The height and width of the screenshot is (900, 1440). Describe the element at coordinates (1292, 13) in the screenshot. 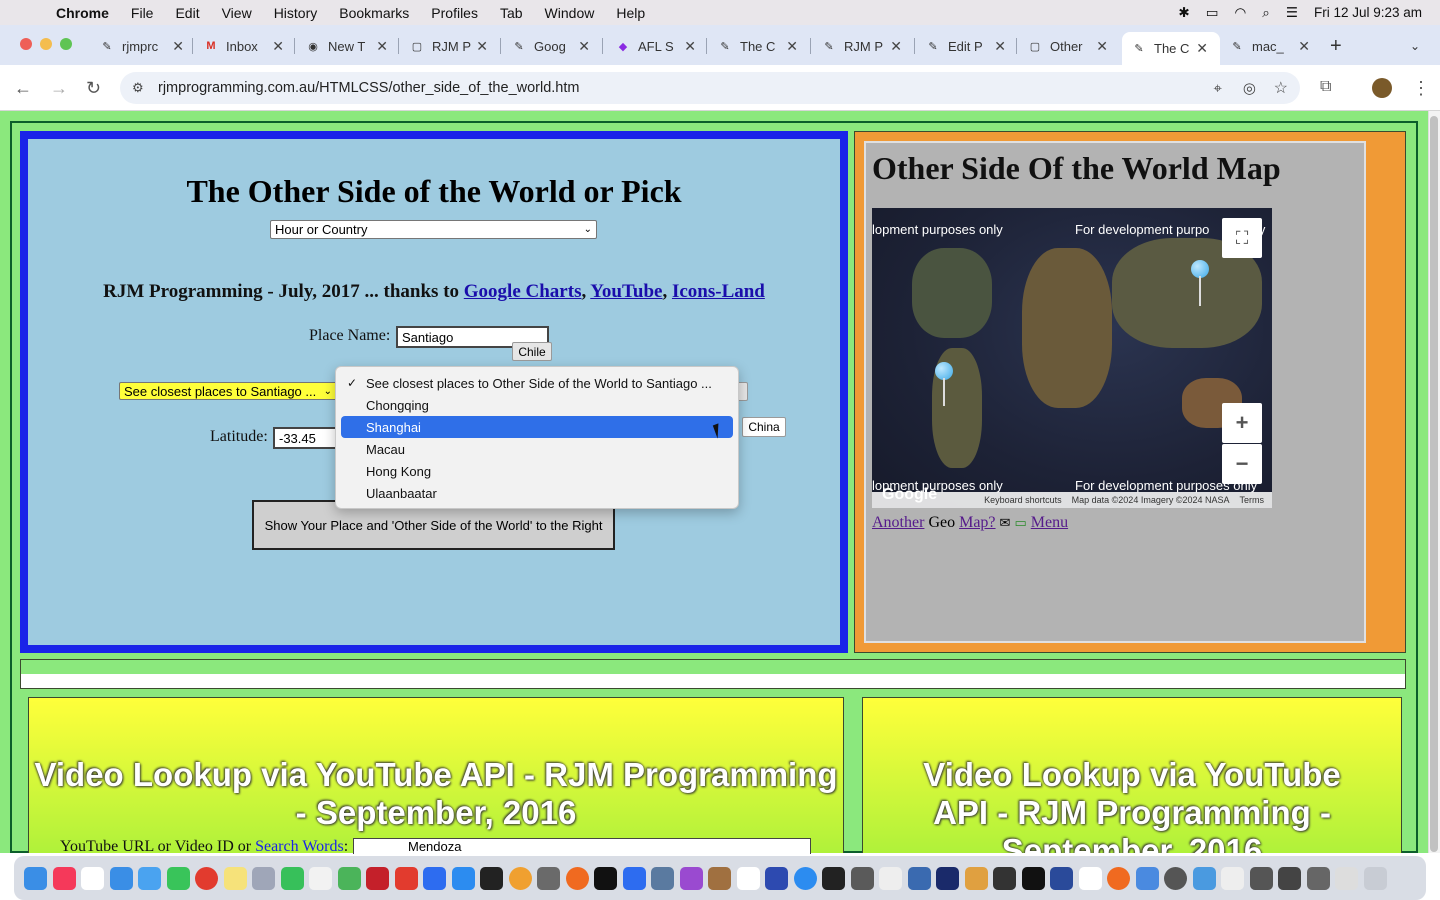

I see `control-center-icon: ☰` at that location.